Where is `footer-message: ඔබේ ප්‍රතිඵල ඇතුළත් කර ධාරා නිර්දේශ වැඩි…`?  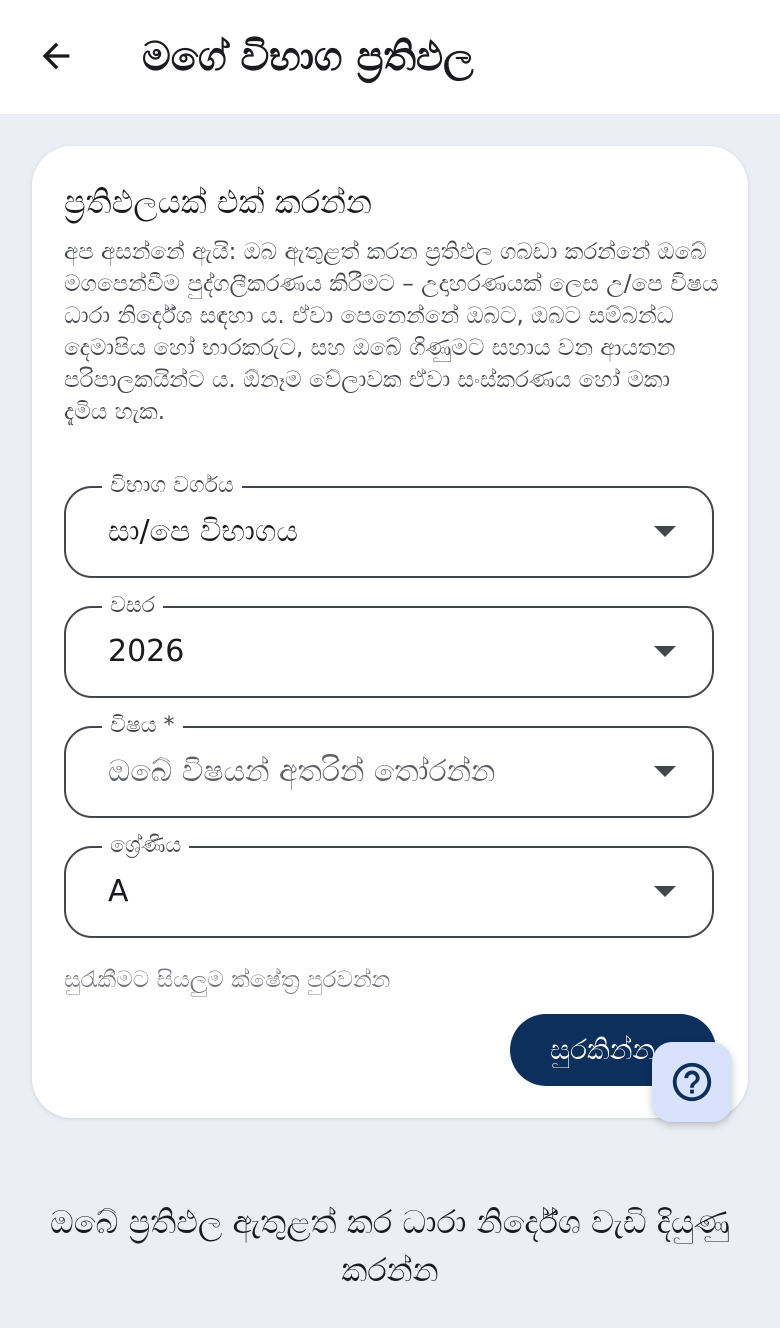
footer-message: ඔබේ ප්‍රතිඵල ඇතුළත් කර ධාරා නිර්දේශ වැඩි… is located at coordinates (390, 1246).